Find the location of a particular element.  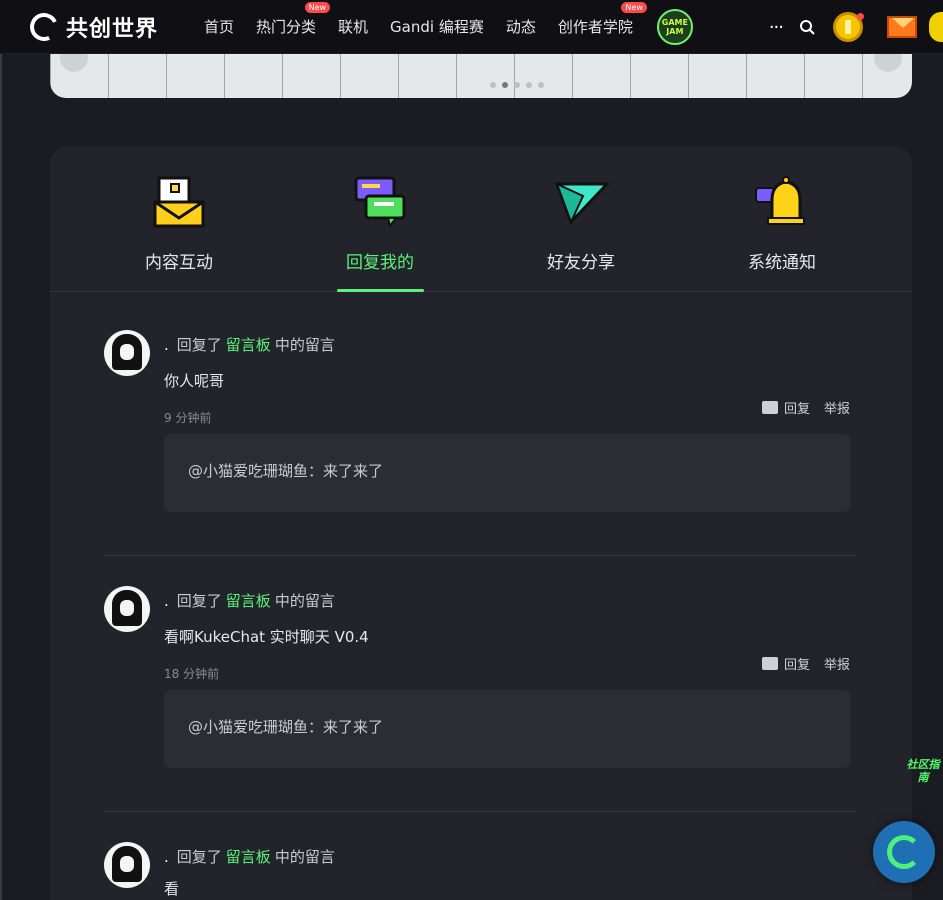

paper-plane-icon is located at coordinates (582, 203).